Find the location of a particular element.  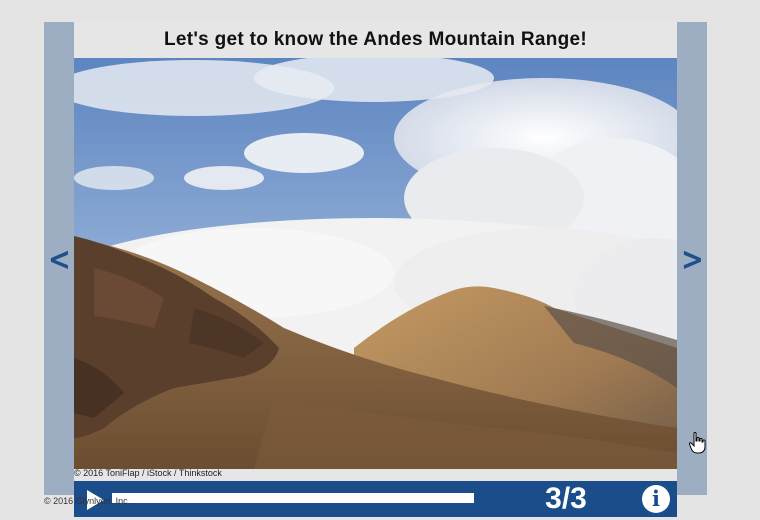

player-controls: 3/3 i is located at coordinates (375, 499).